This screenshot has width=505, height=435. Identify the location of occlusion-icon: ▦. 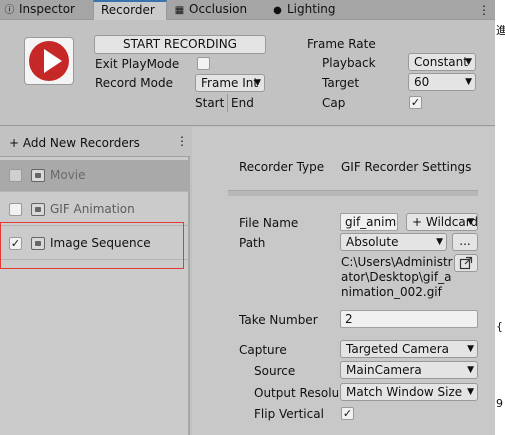
(179, 10).